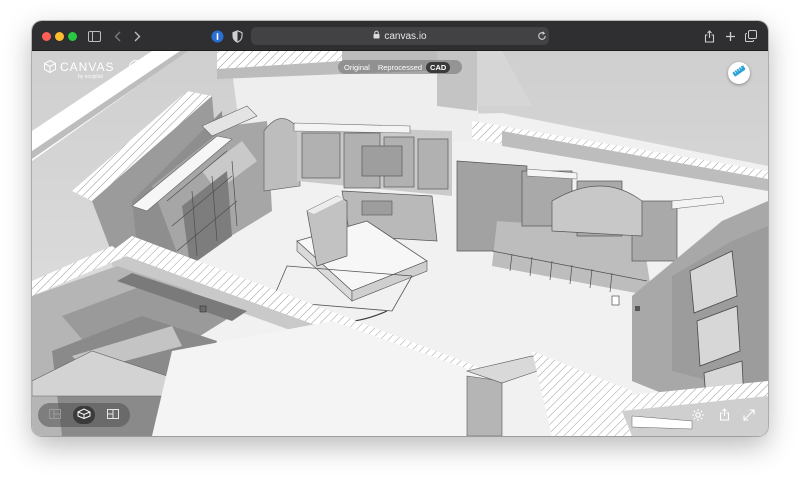 This screenshot has width=800, height=478. Describe the element at coordinates (542, 36) in the screenshot. I see `reload-icon` at that location.